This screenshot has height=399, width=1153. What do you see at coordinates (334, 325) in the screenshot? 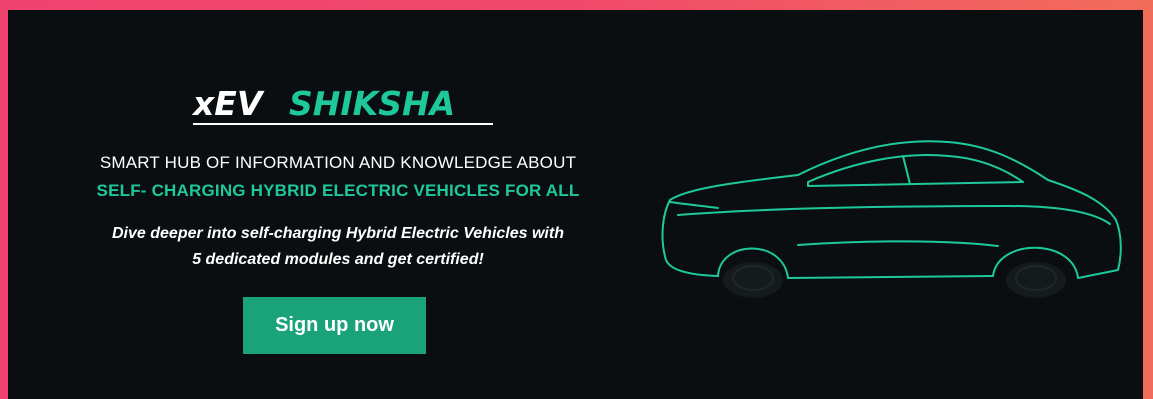
I see `sign-up-button: Sign up now` at bounding box center [334, 325].